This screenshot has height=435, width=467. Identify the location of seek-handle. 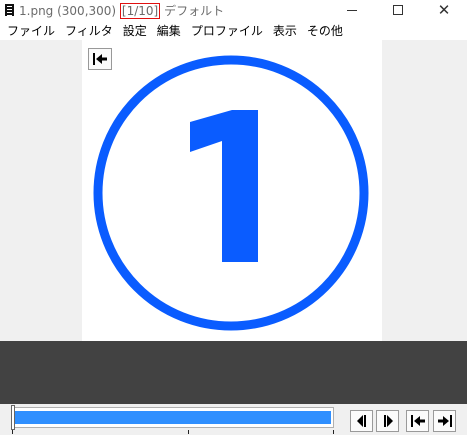
(13, 417).